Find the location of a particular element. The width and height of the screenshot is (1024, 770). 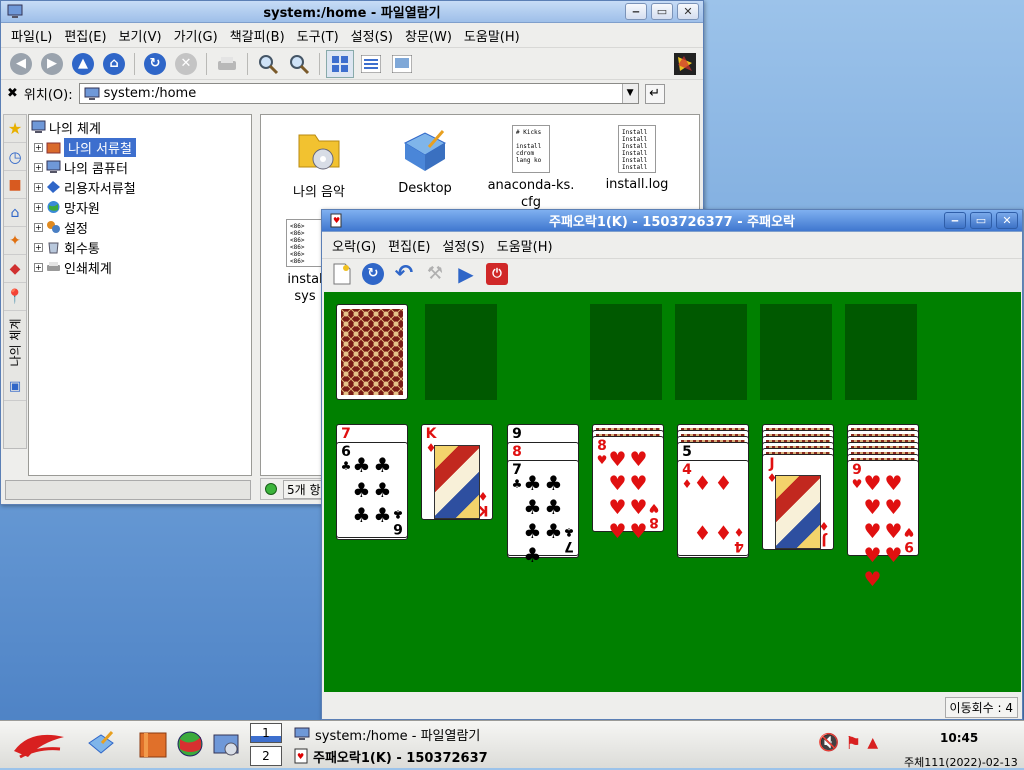

home-button: ⌂ is located at coordinates (114, 64).